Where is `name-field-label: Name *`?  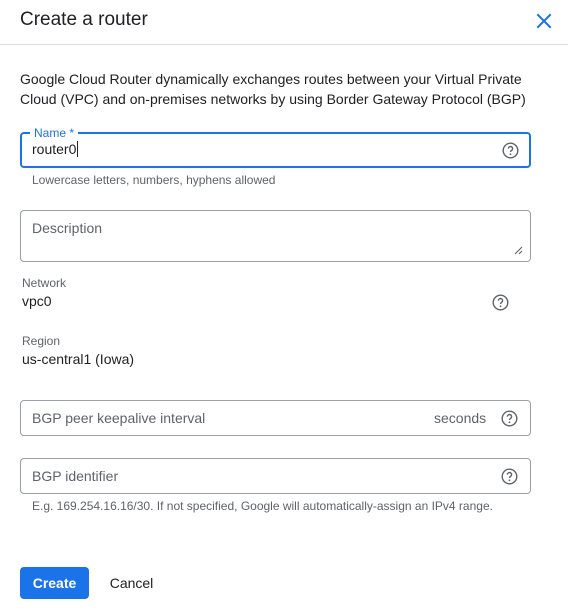 name-field-label: Name * is located at coordinates (54, 133).